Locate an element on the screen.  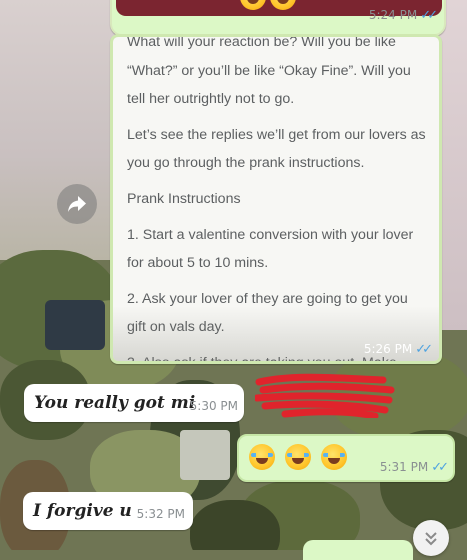
received-message: You really got mi 5:30 PM is located at coordinates (134, 403).